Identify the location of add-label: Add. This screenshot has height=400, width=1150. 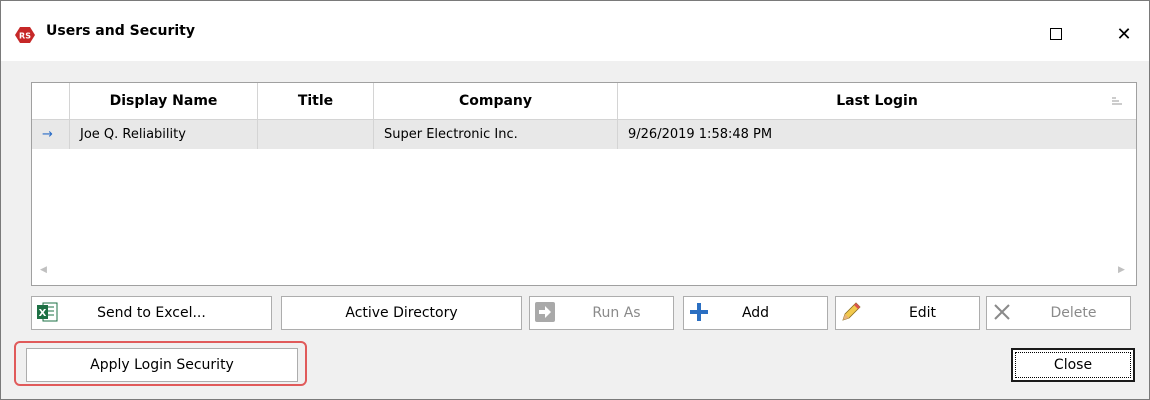
(755, 313).